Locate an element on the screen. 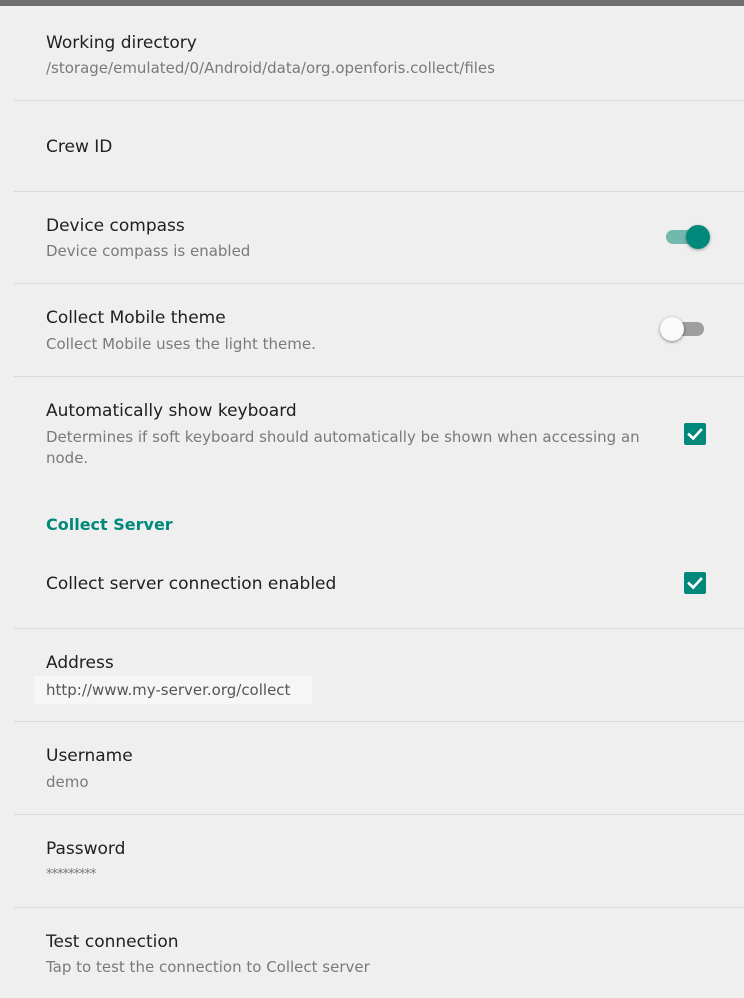 This screenshot has height=998, width=744. pref-crew-id: Crew ID is located at coordinates (372, 146).